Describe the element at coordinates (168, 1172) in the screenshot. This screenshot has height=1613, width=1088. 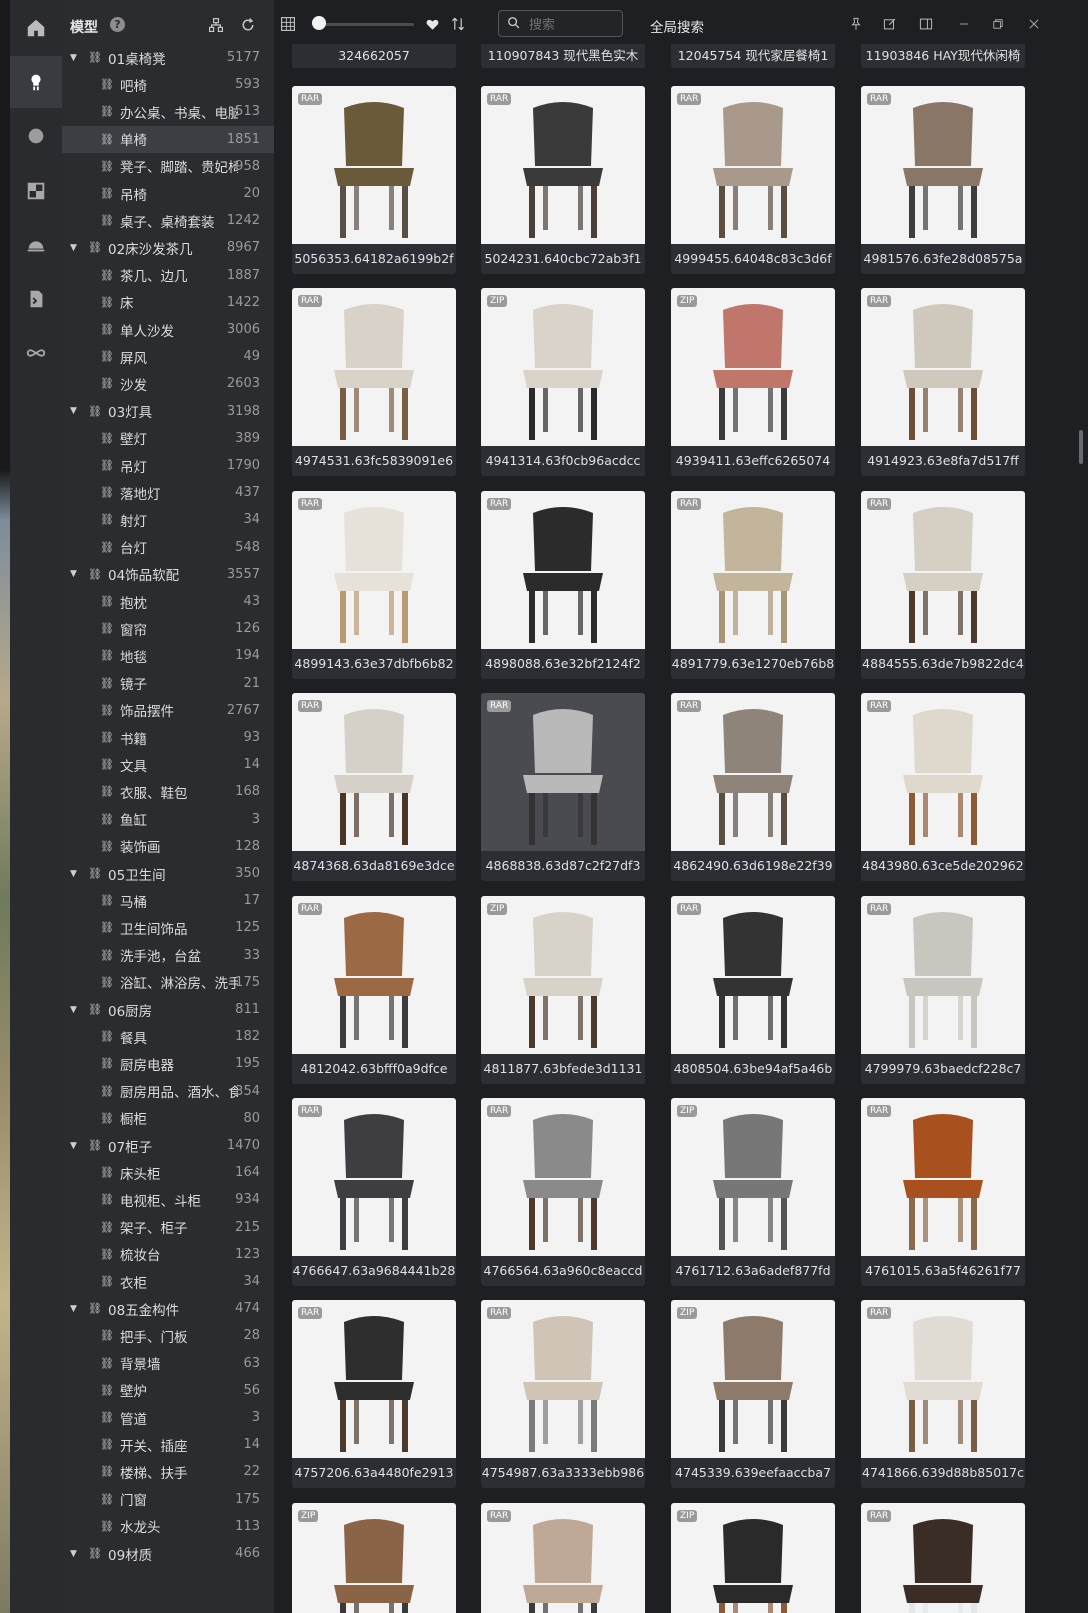
I see `tree-subcategory: ⛓ 床头柜 164` at that location.